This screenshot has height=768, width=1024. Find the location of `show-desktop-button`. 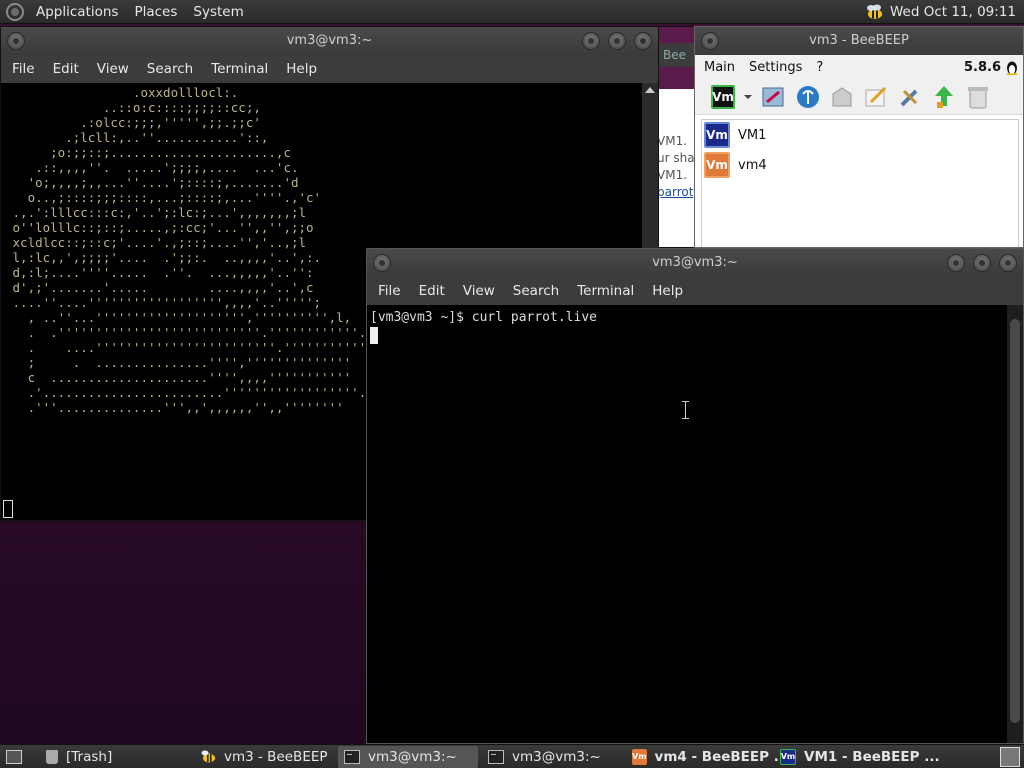

show-desktop-button is located at coordinates (18, 757).